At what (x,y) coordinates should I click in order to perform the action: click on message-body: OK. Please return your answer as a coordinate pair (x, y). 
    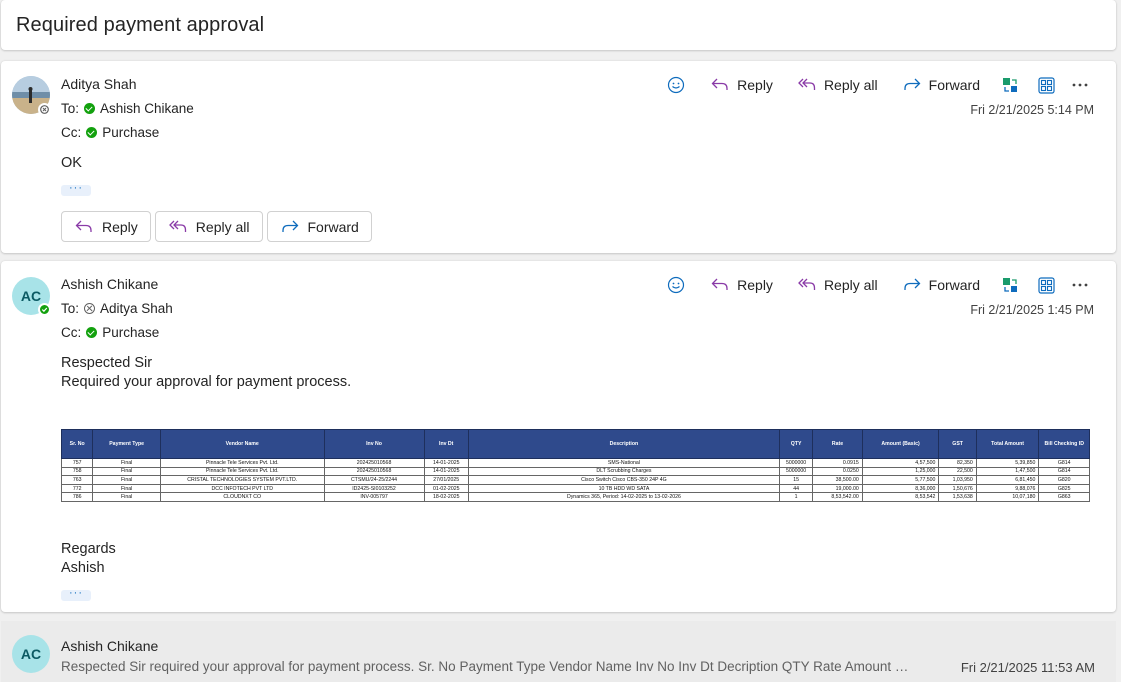
    Looking at the image, I should click on (71, 163).